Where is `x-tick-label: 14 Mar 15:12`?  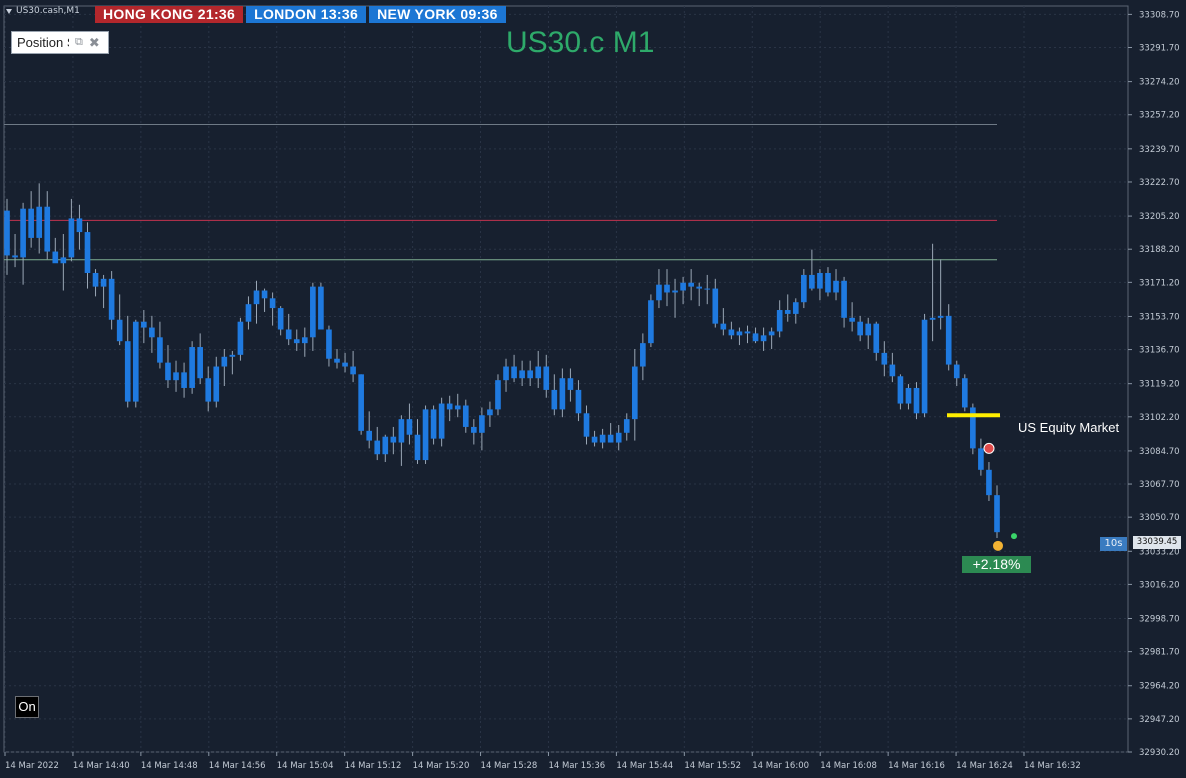
x-tick-label: 14 Mar 15:12 is located at coordinates (373, 766).